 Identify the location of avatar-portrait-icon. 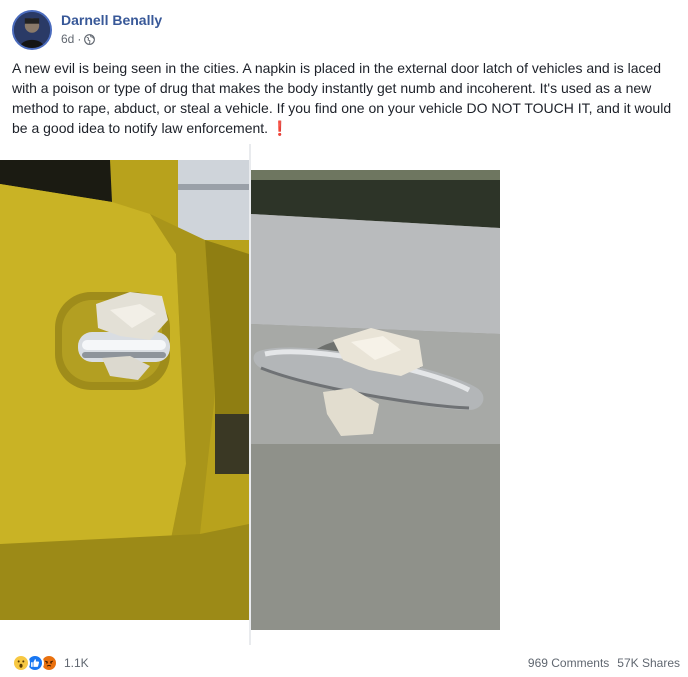
(32, 30).